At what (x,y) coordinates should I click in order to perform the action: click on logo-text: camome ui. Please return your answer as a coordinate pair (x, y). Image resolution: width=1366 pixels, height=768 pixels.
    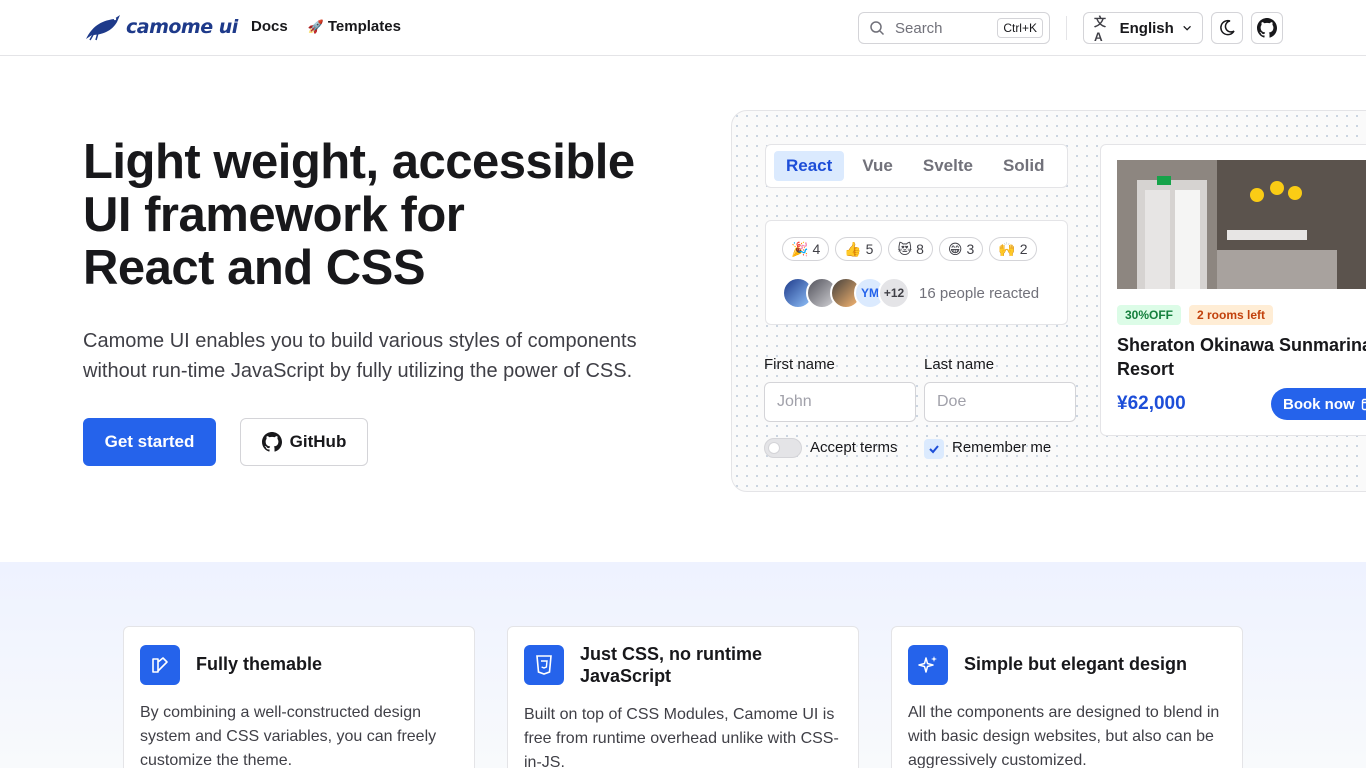
    Looking at the image, I should click on (182, 27).